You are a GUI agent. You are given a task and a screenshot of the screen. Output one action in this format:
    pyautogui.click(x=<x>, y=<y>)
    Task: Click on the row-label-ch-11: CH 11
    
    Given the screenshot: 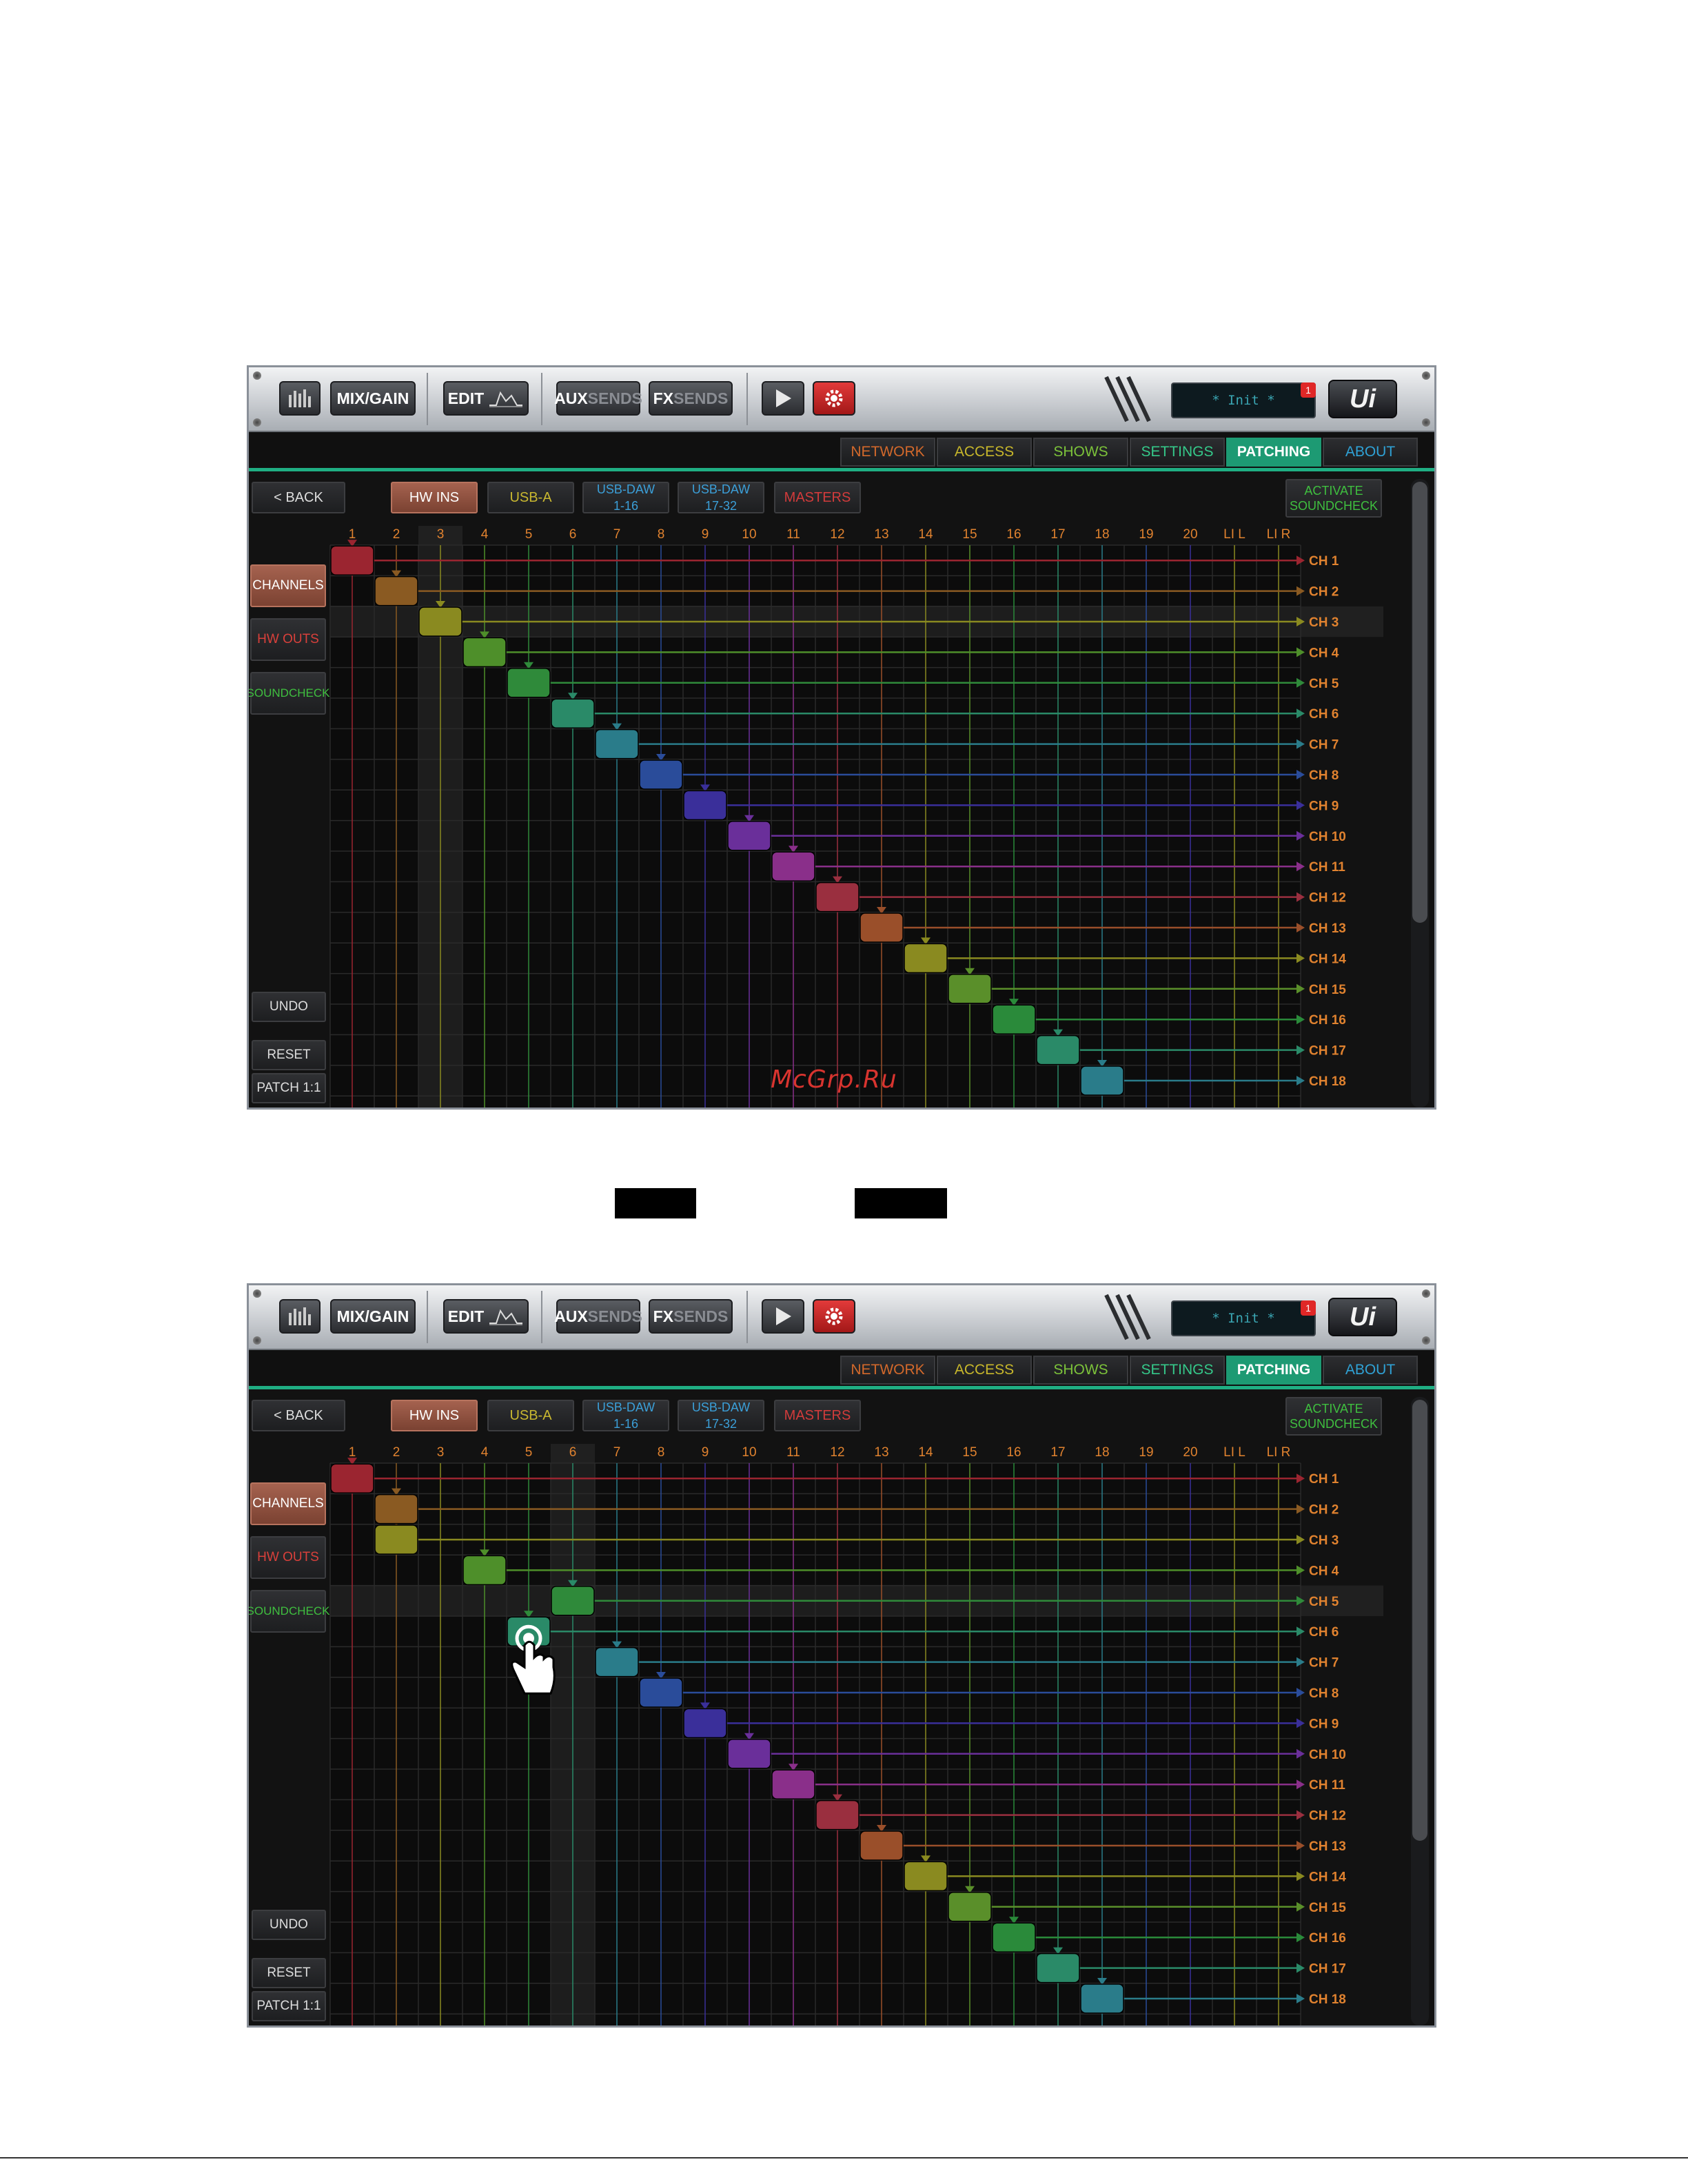 What is the action you would take?
    pyautogui.click(x=1327, y=867)
    